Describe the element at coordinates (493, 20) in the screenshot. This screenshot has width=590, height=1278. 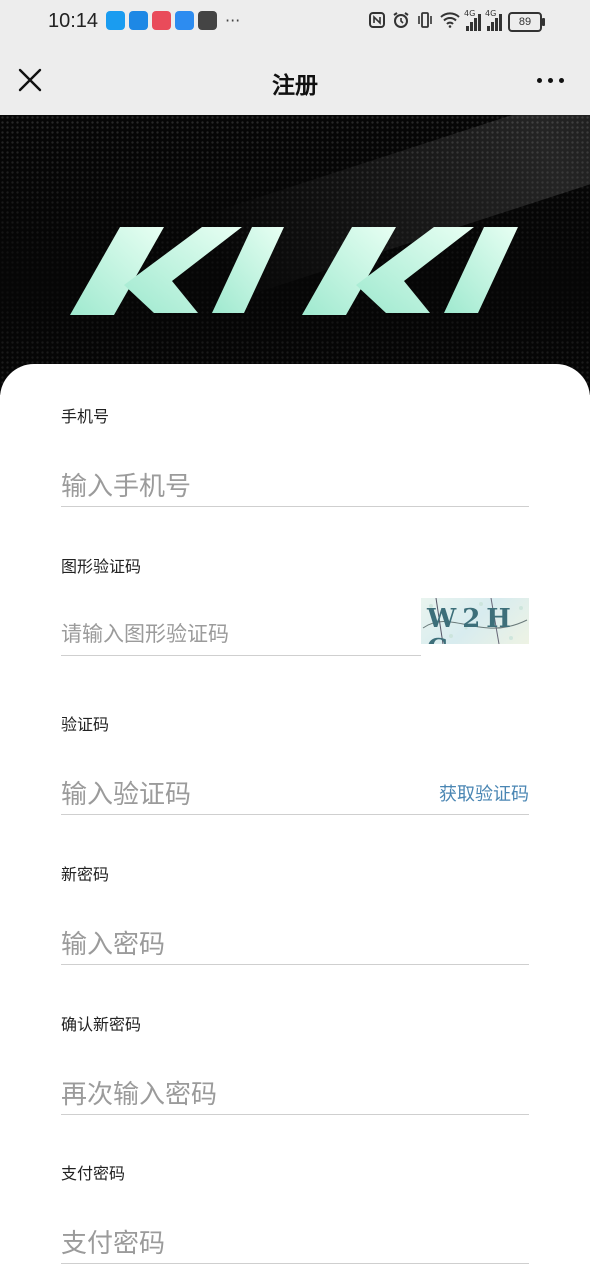
I see `signal-2-icon: 4G` at that location.